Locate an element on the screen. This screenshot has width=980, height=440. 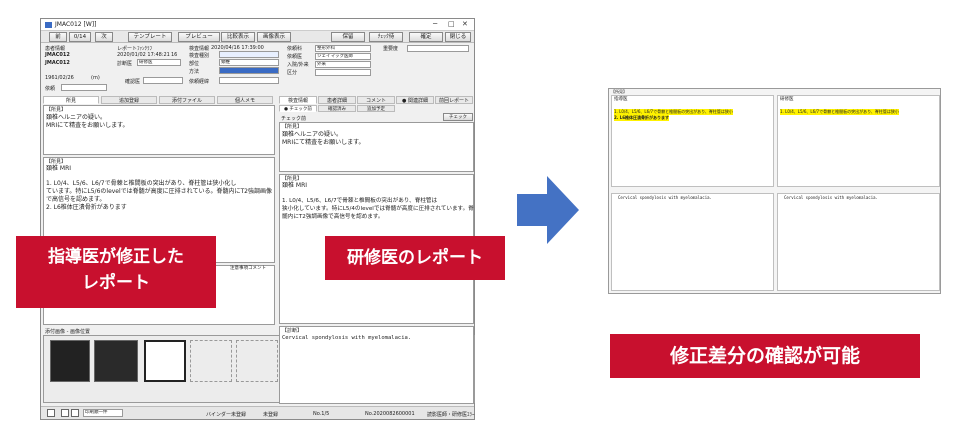
diff-callout: 修正差分の確認が可能 is located at coordinates (765, 356).